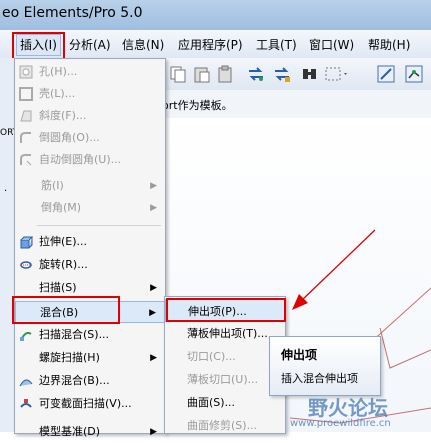  I want to click on menu-insert: 插入(I), so click(38, 45).